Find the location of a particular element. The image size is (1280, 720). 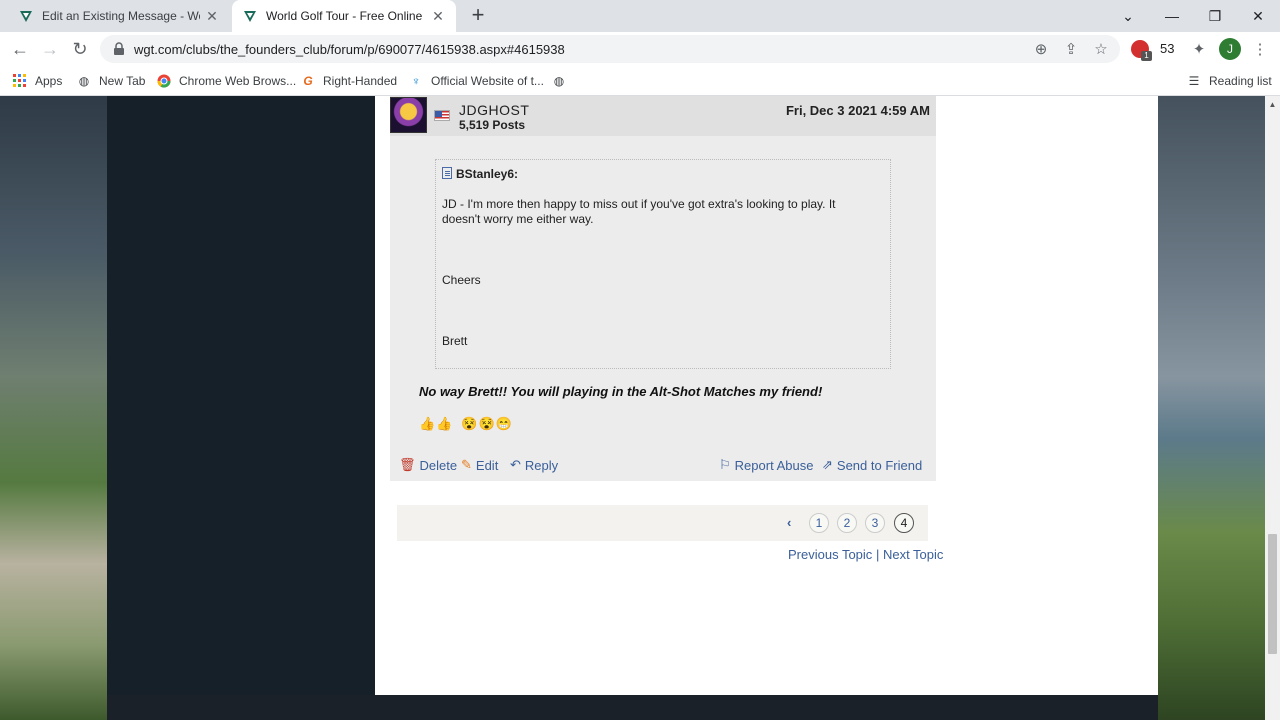

bookmark-apps: Apps is located at coordinates (37, 81).